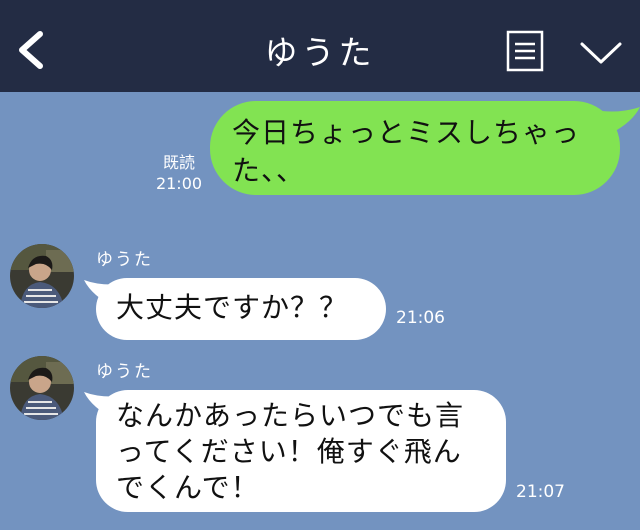  I want to click on message-time: 21:07, so click(540, 492).